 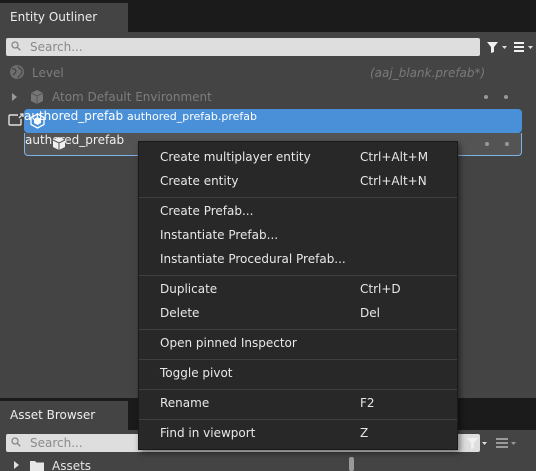 What do you see at coordinates (75, 140) in the screenshot?
I see `authored-prefab-child-label: authored_prefab` at bounding box center [75, 140].